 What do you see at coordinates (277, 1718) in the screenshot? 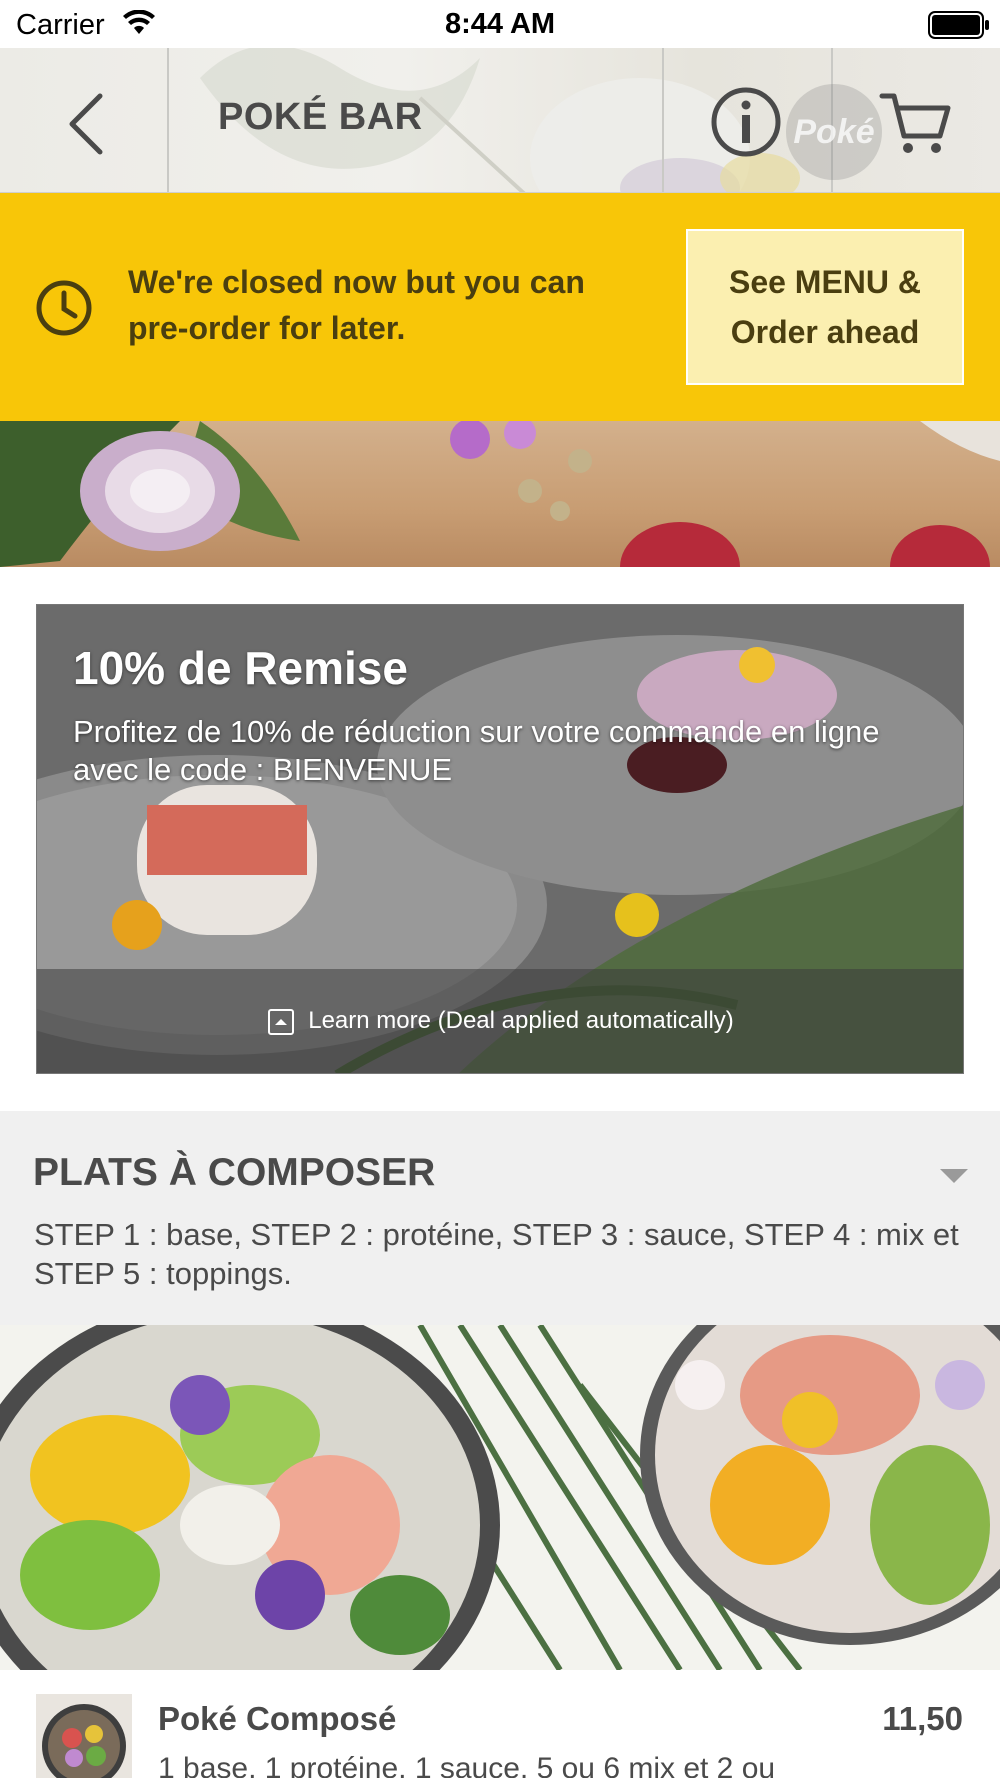
I see `item-name: Poké Composé` at bounding box center [277, 1718].